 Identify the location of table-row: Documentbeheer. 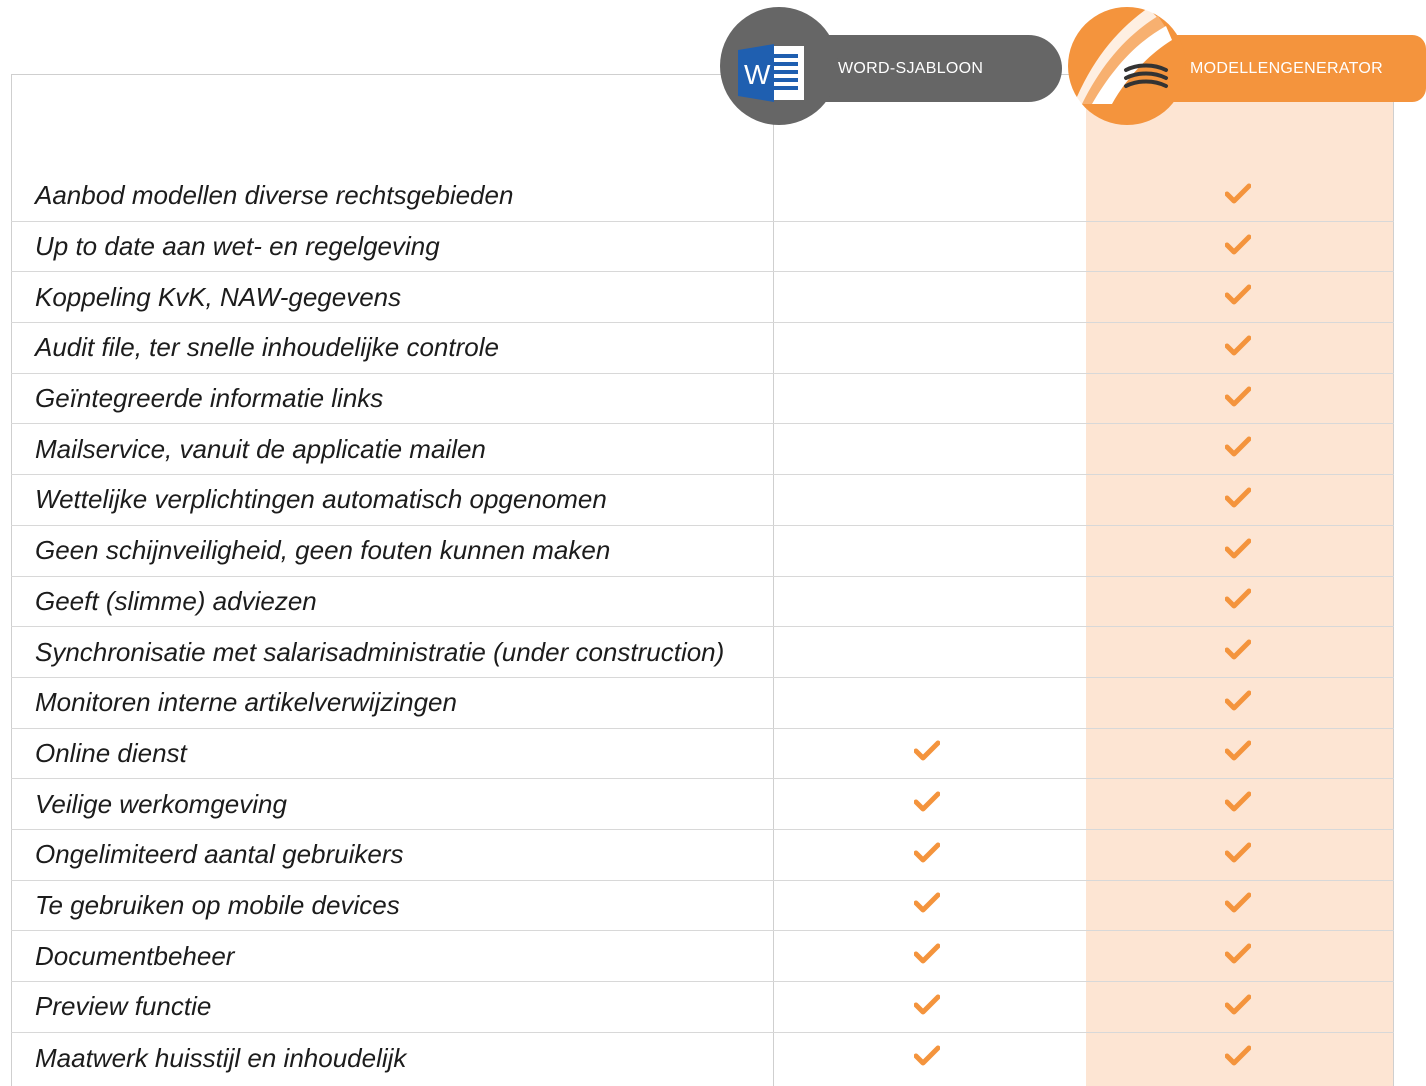
(702, 956).